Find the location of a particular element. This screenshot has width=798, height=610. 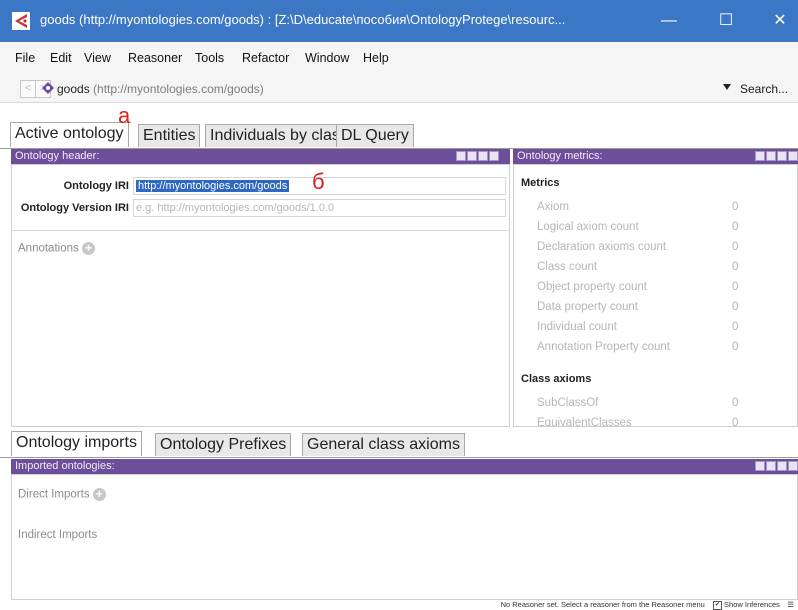

ontology-name: goods is located at coordinates (73, 89).